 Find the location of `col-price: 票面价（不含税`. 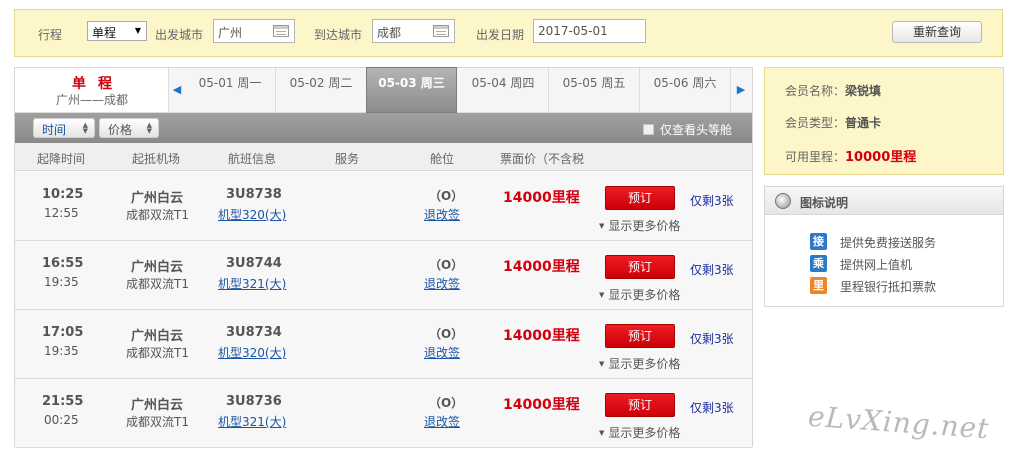

col-price: 票面价（不含税 is located at coordinates (542, 159).